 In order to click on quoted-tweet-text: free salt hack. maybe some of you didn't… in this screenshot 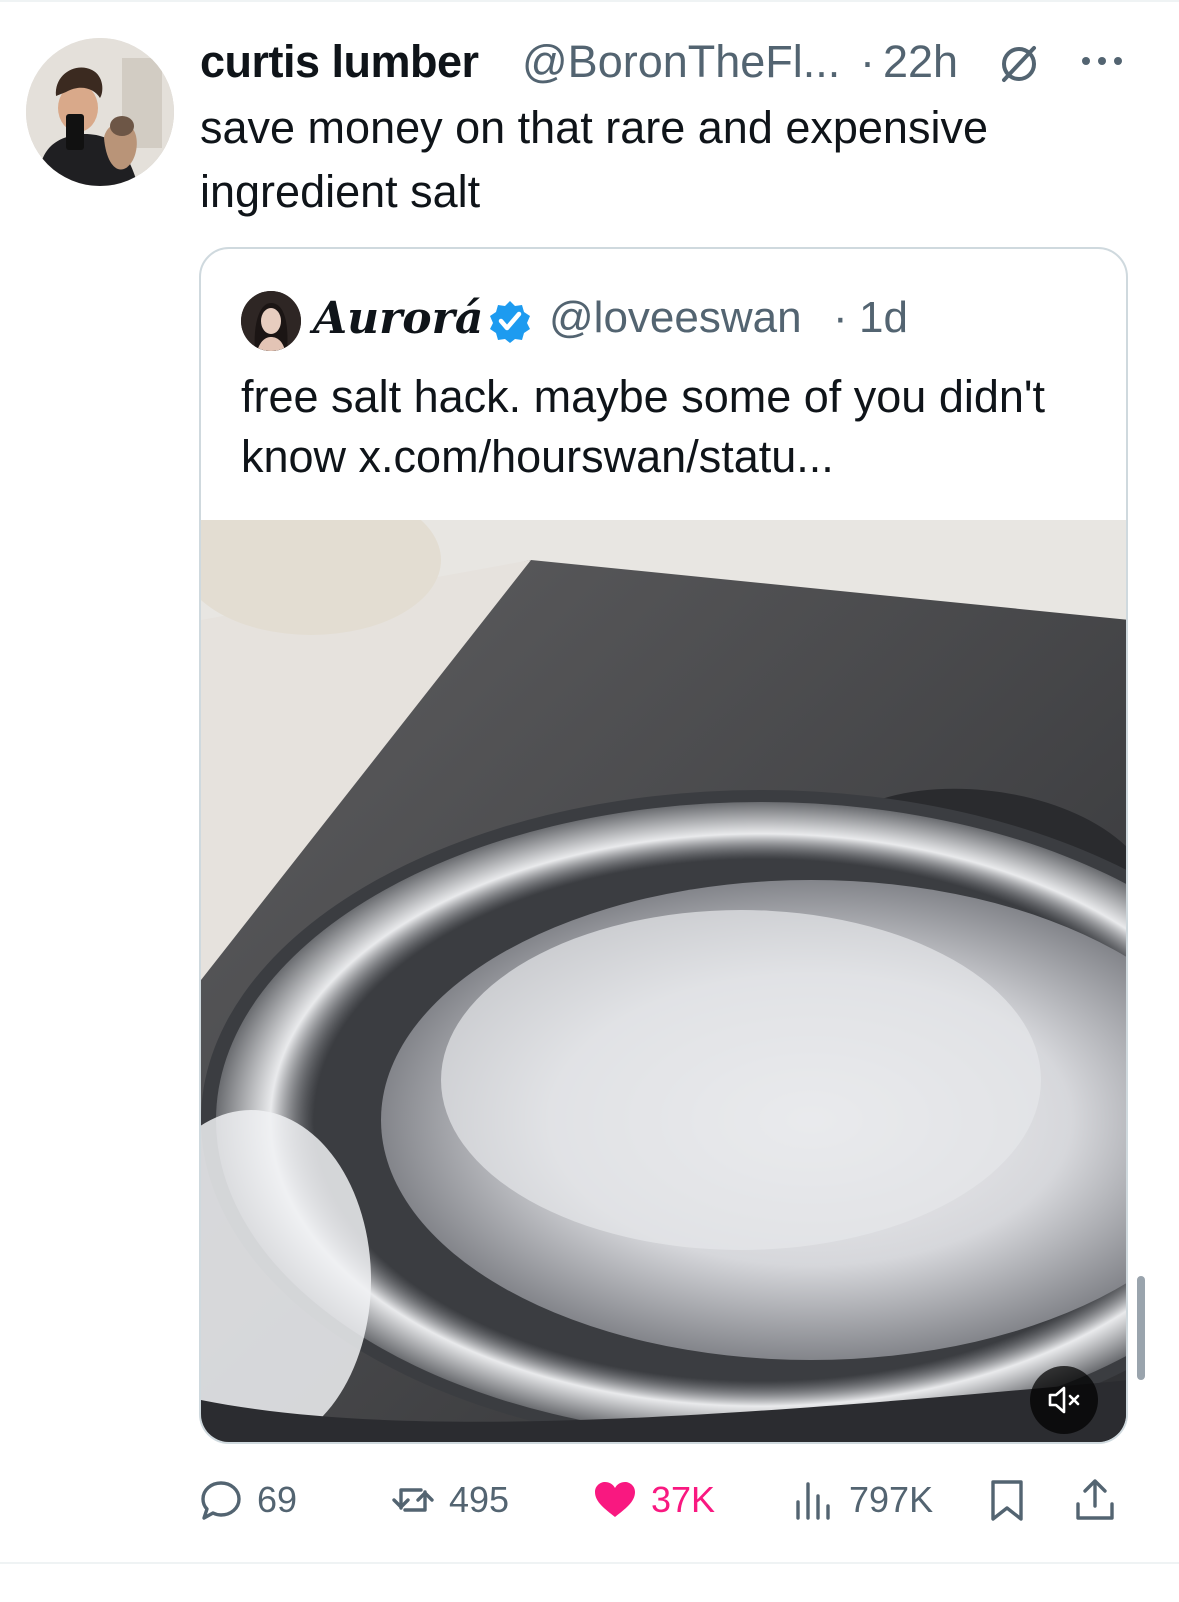, I will do `click(643, 426)`.